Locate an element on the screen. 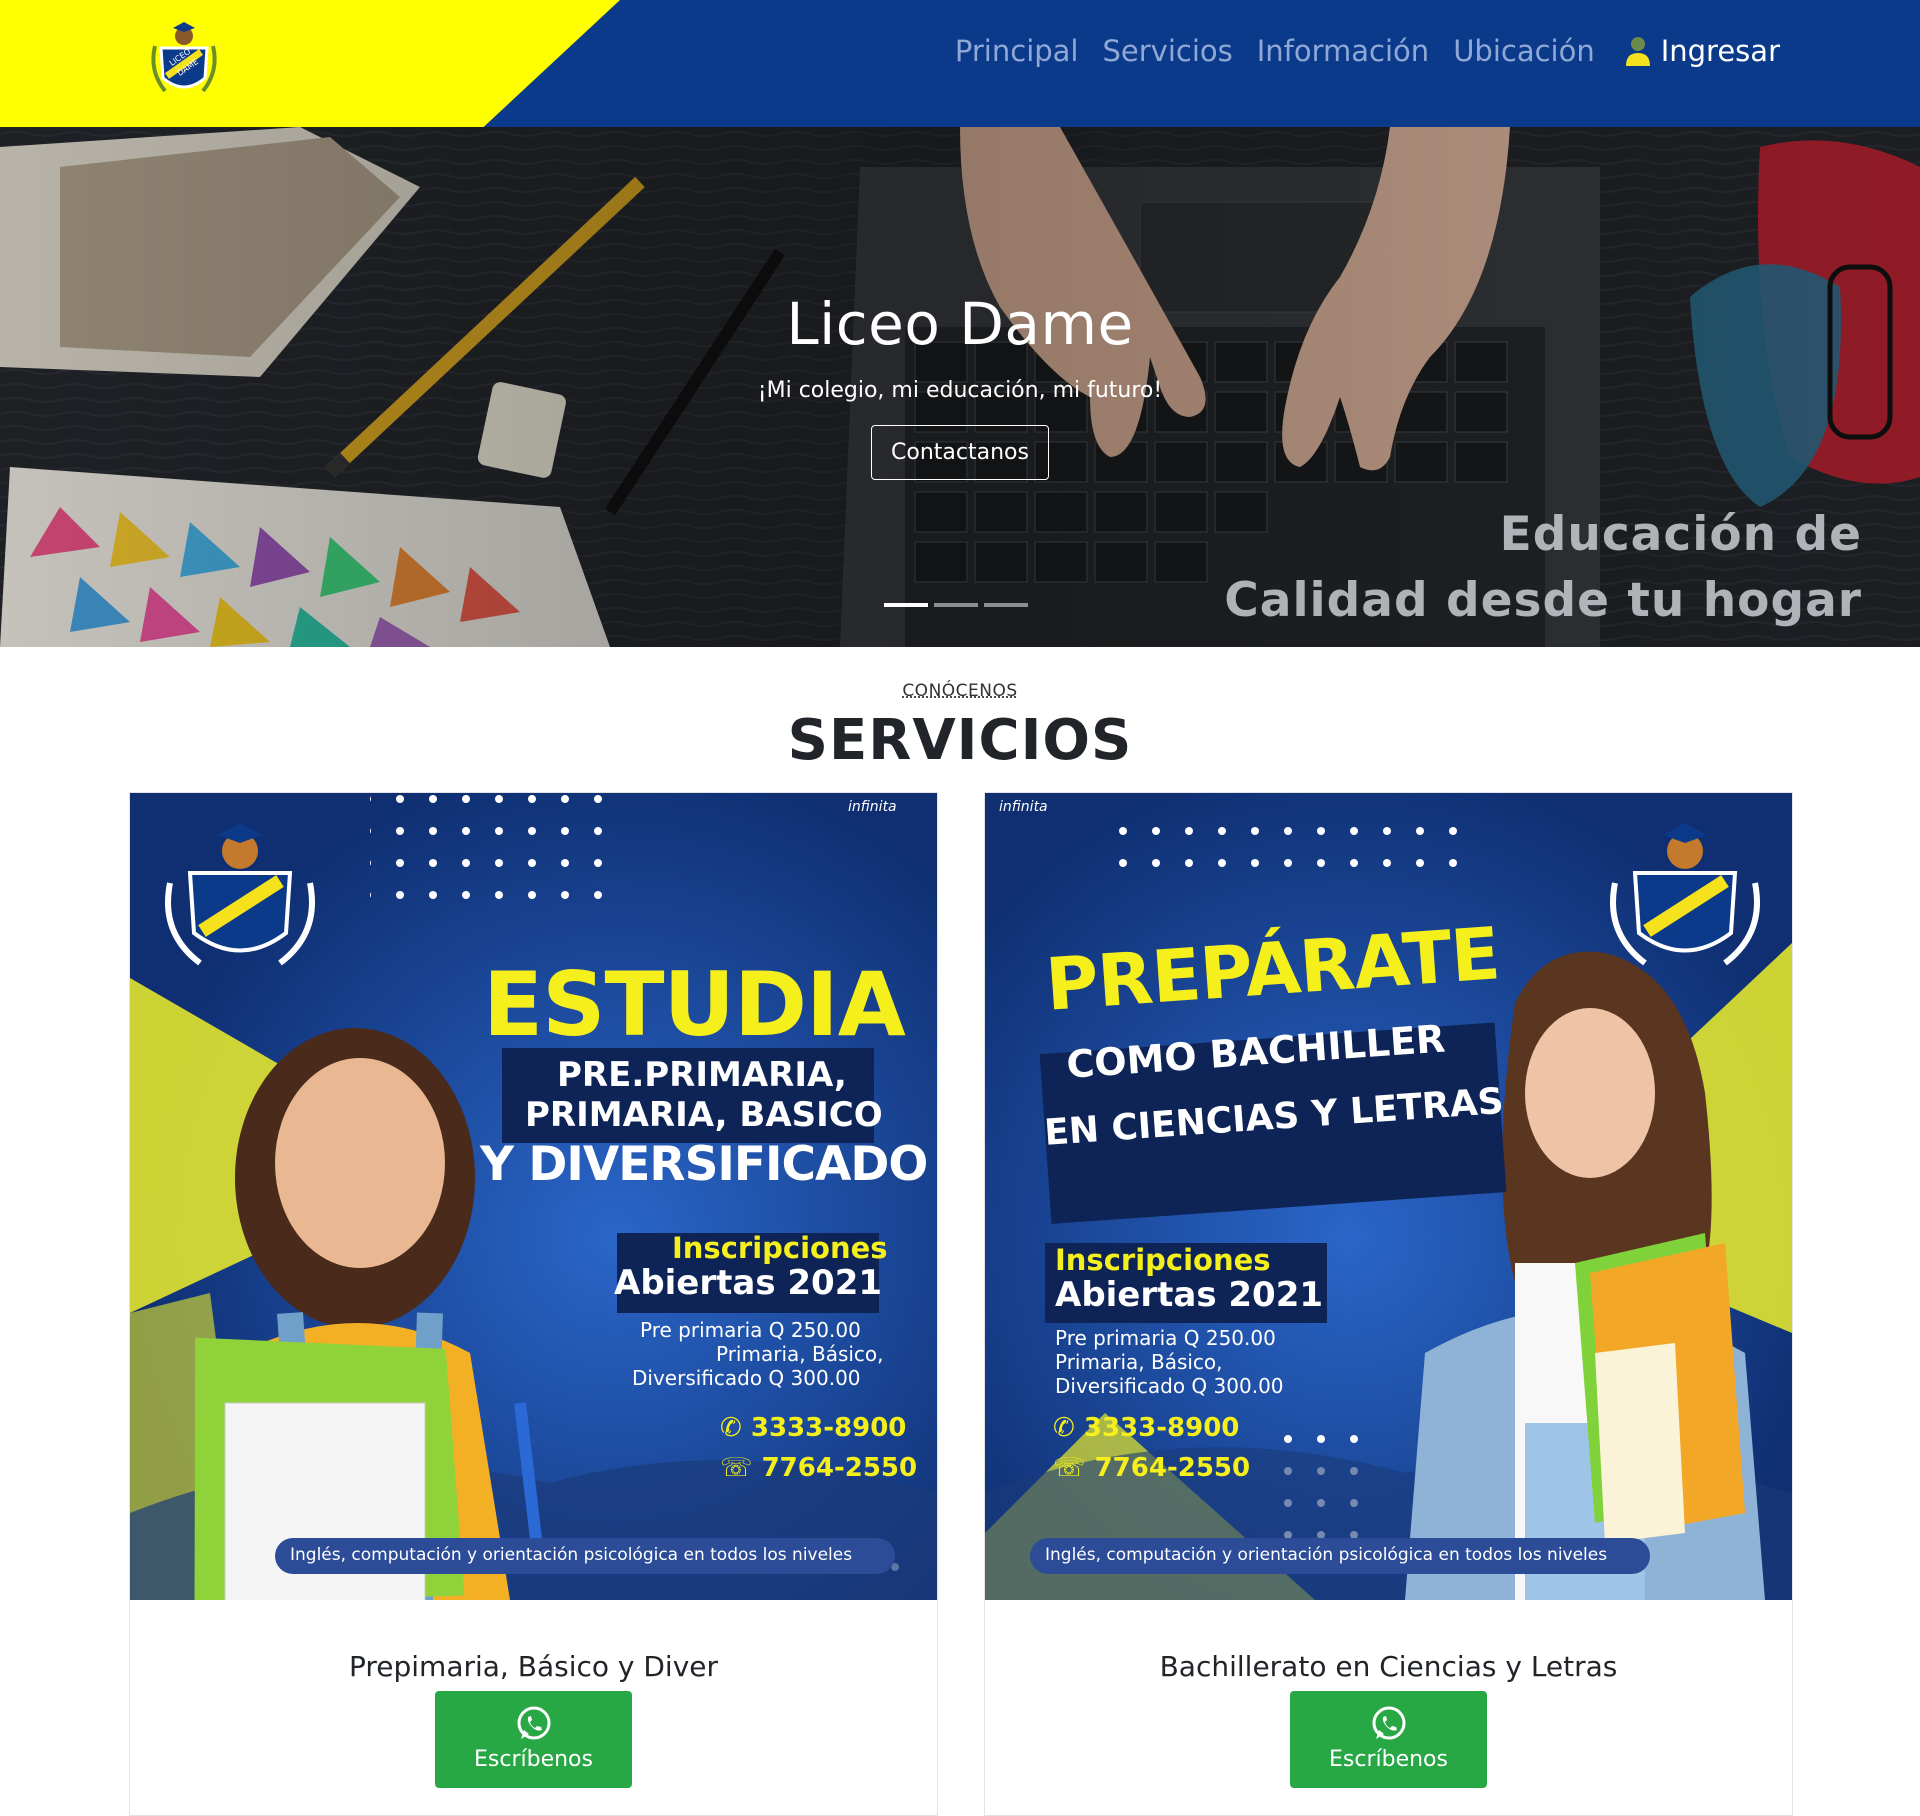 This screenshot has width=1920, height=1816. hero-overlay-slogan: Educación de Calidad desde tu hogar is located at coordinates (1543, 568).